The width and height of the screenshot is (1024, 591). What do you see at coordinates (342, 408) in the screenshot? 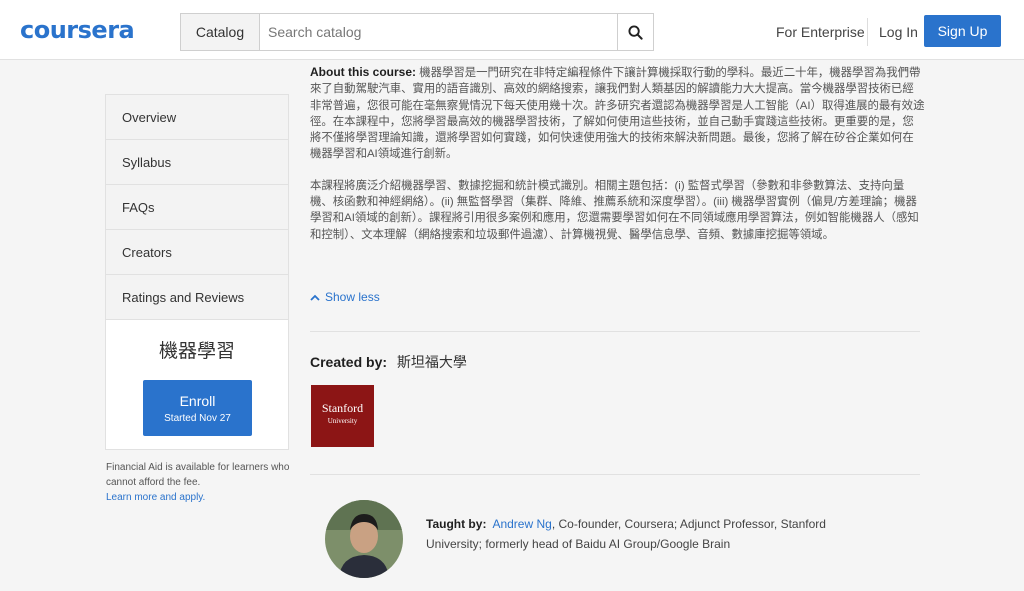
I see `stanford-logo-line1: Stanford` at bounding box center [342, 408].